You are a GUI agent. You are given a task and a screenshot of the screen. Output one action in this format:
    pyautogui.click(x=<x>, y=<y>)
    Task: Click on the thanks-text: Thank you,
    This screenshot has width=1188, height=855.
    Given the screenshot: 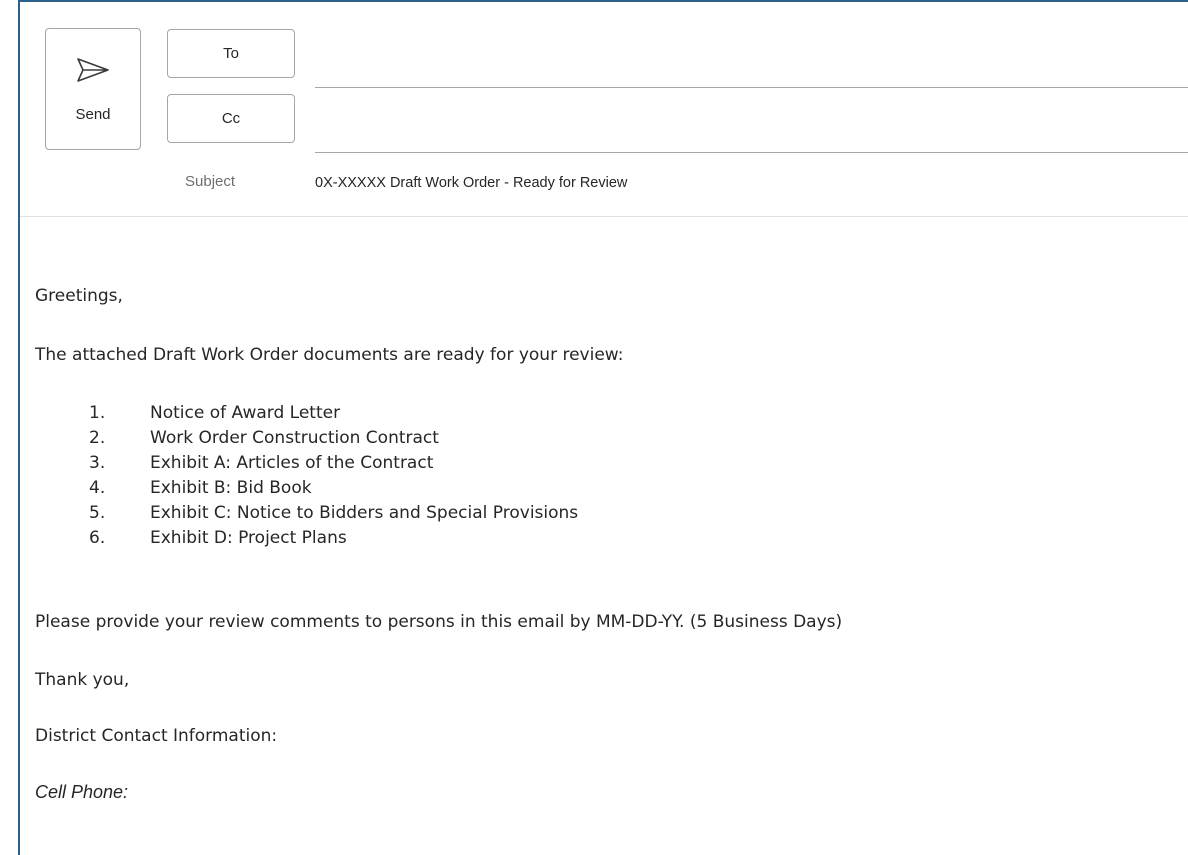 What is the action you would take?
    pyautogui.click(x=82, y=680)
    